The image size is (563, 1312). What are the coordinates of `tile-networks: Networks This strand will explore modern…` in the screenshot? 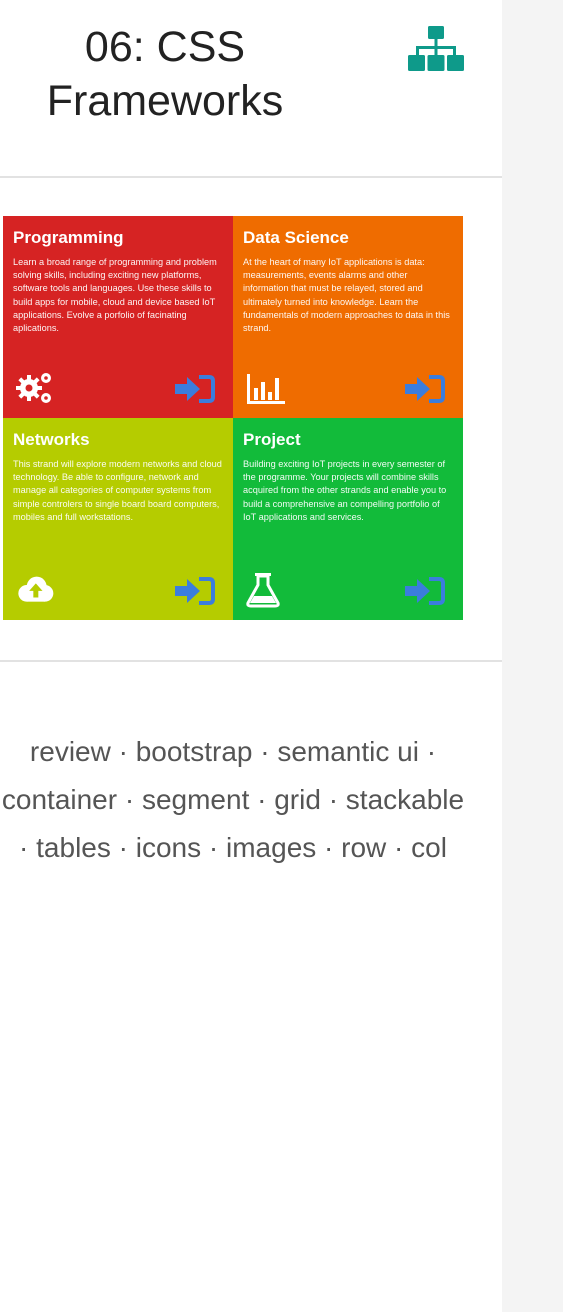 It's located at (118, 519).